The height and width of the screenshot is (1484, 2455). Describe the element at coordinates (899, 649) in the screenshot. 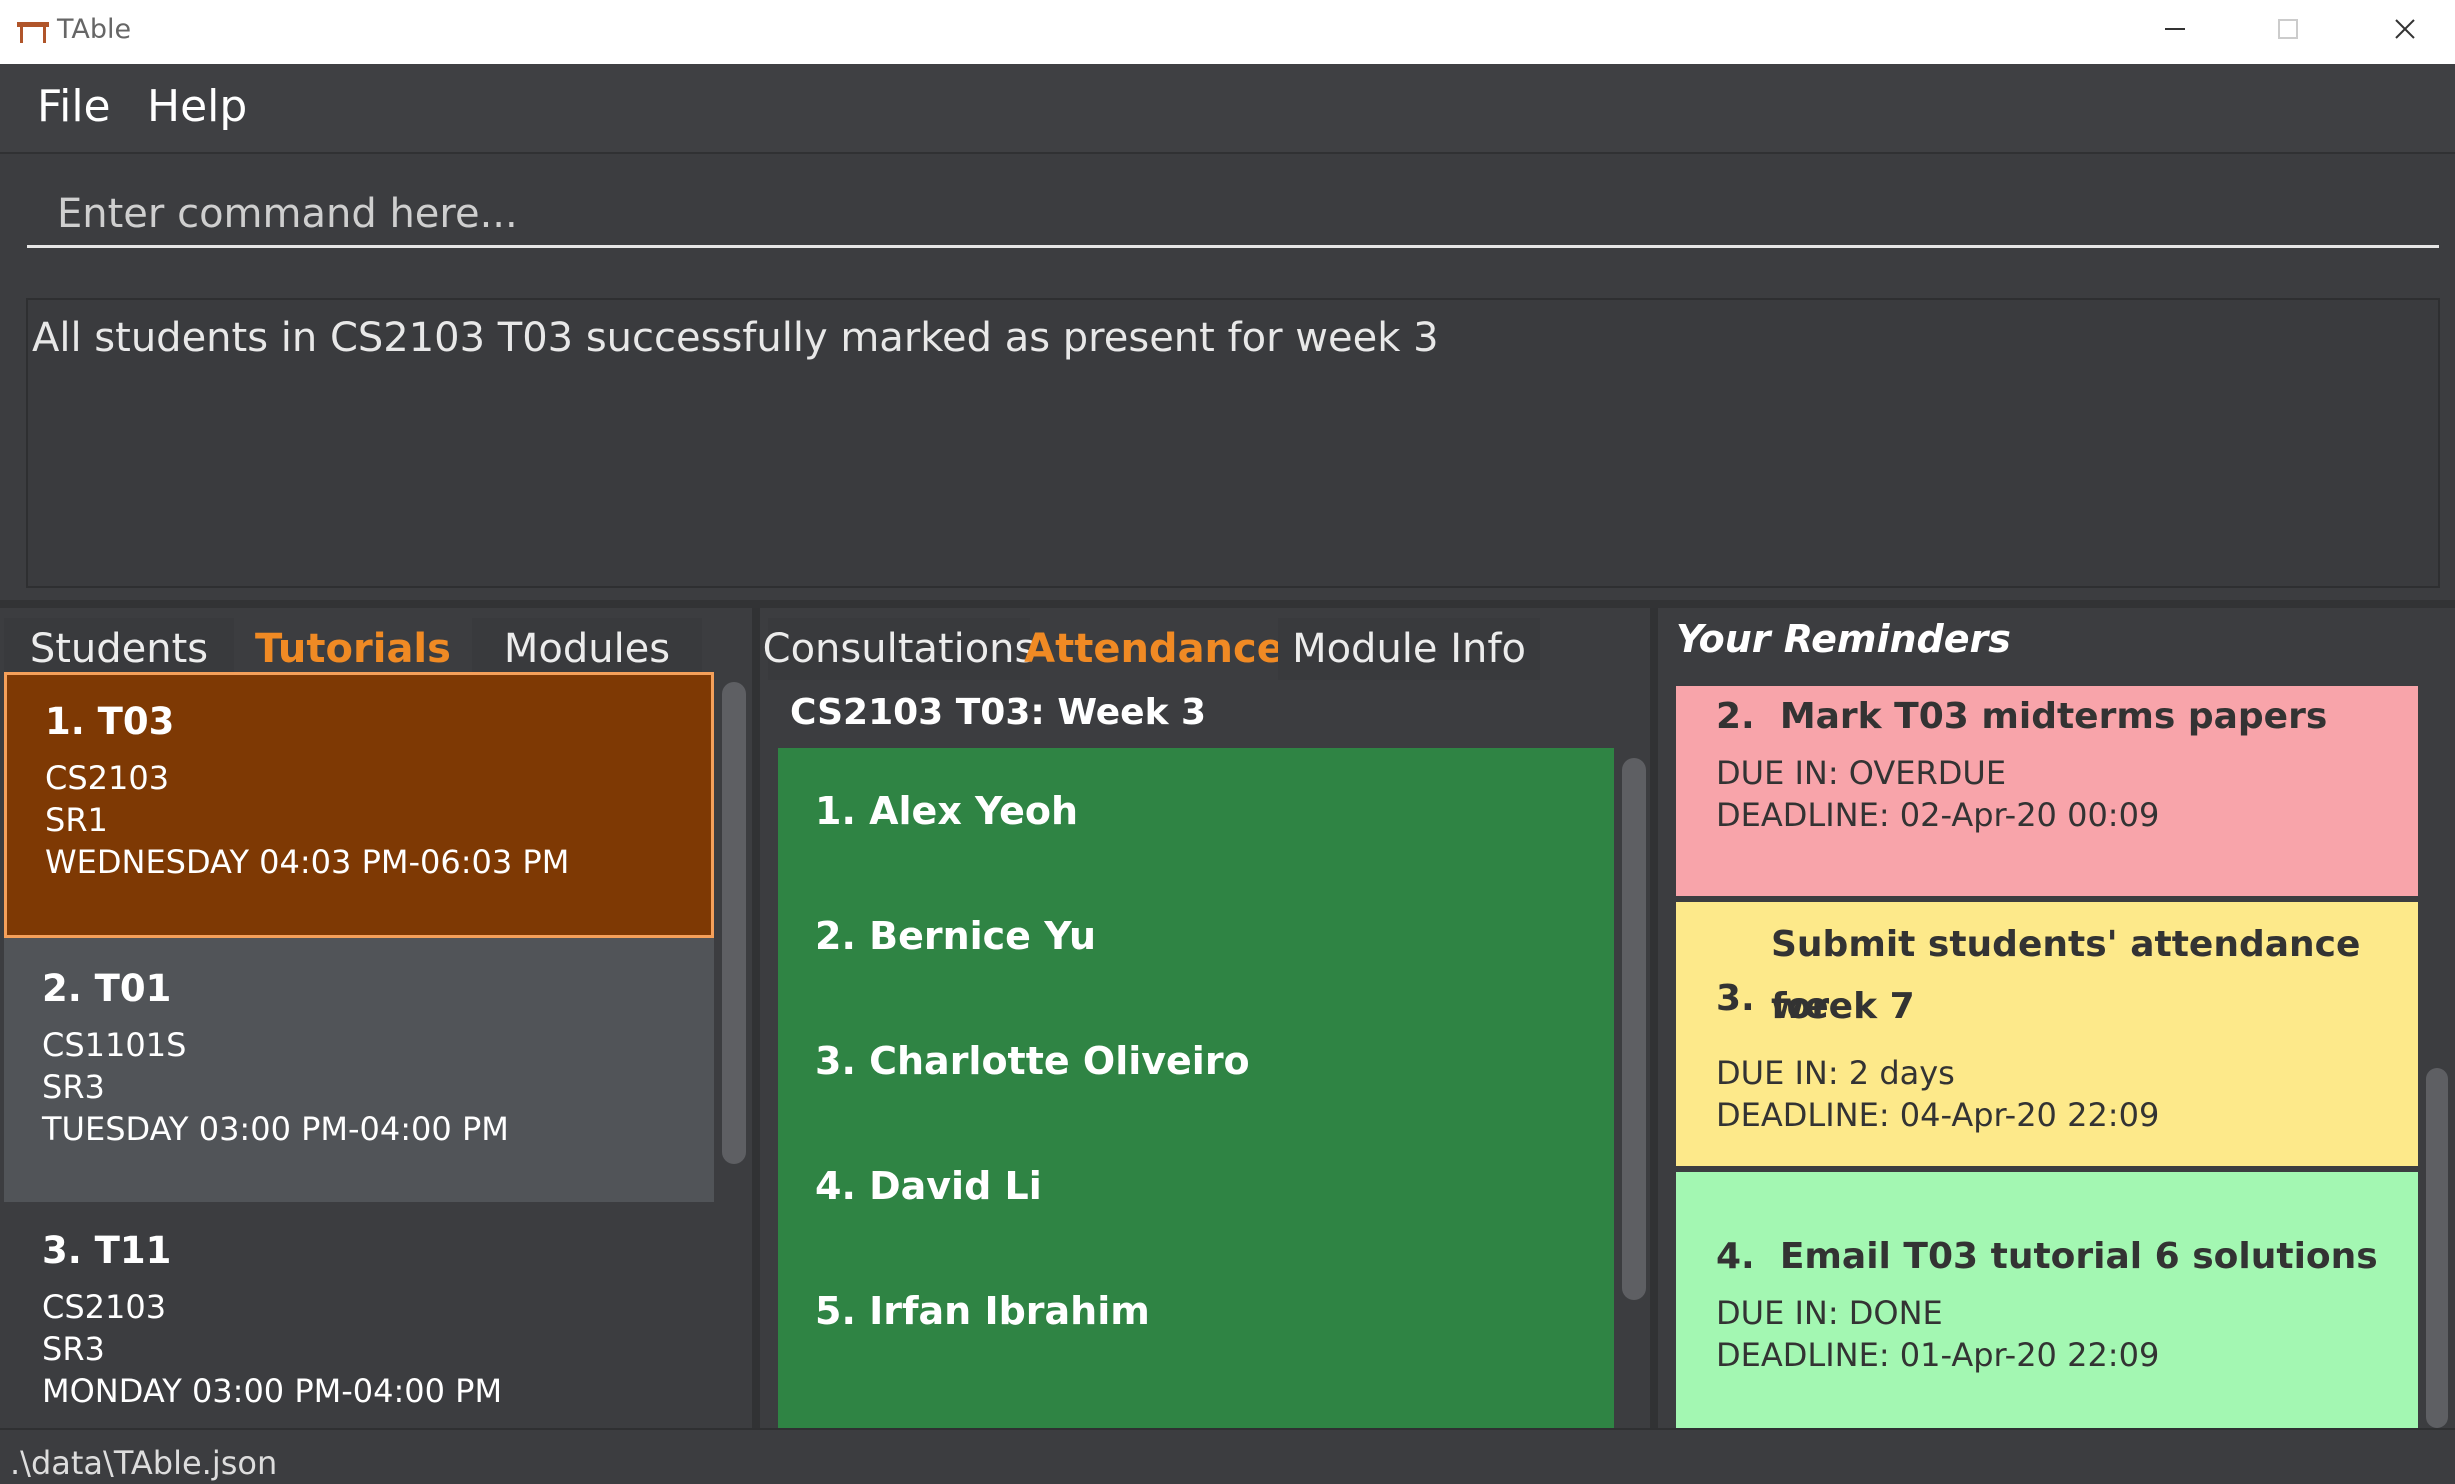

I see `tab-consultations: Consultations` at that location.